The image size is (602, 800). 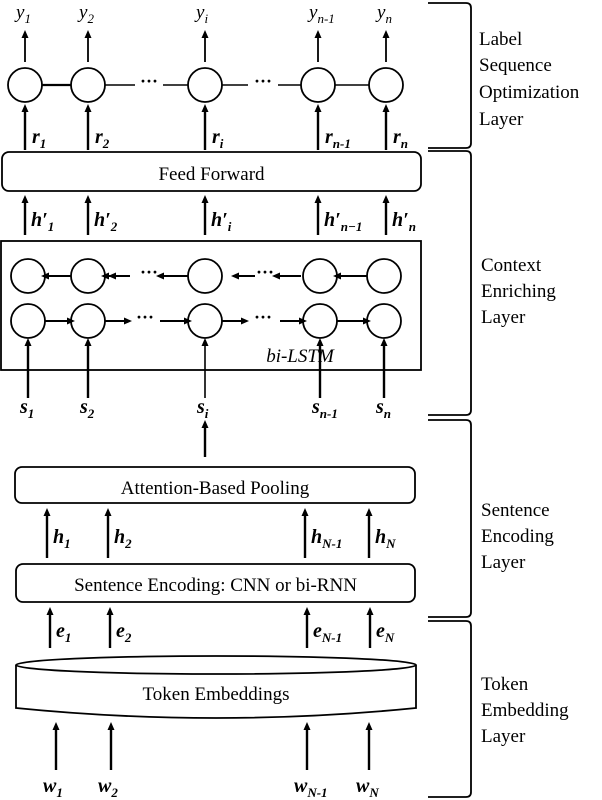 I want to click on r-label: r2, so click(x=102, y=138).